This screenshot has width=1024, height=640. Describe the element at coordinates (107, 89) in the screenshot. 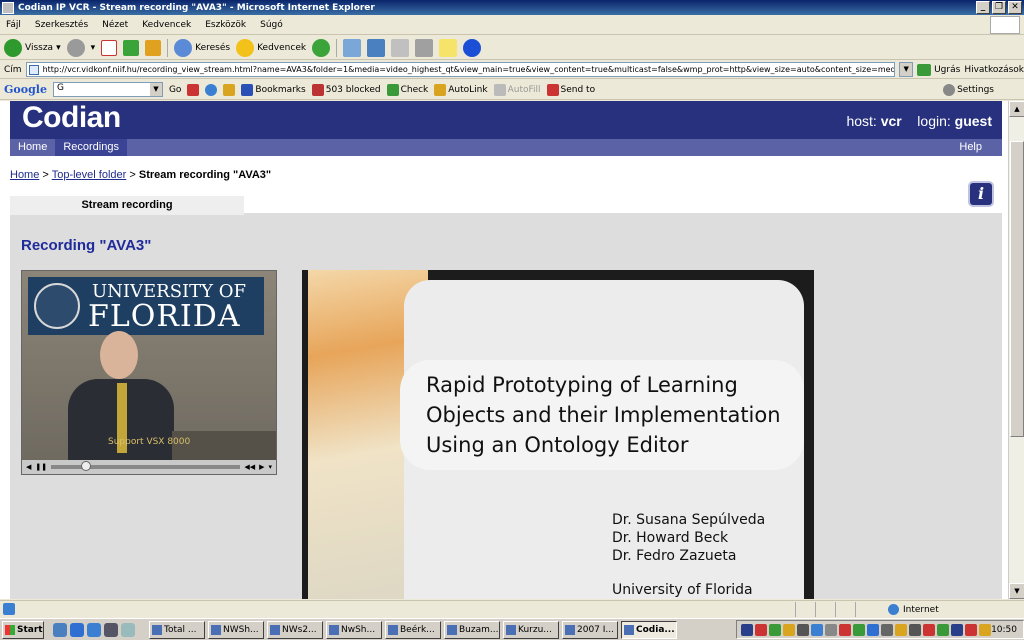

I see `google-search-input: G ▼` at that location.